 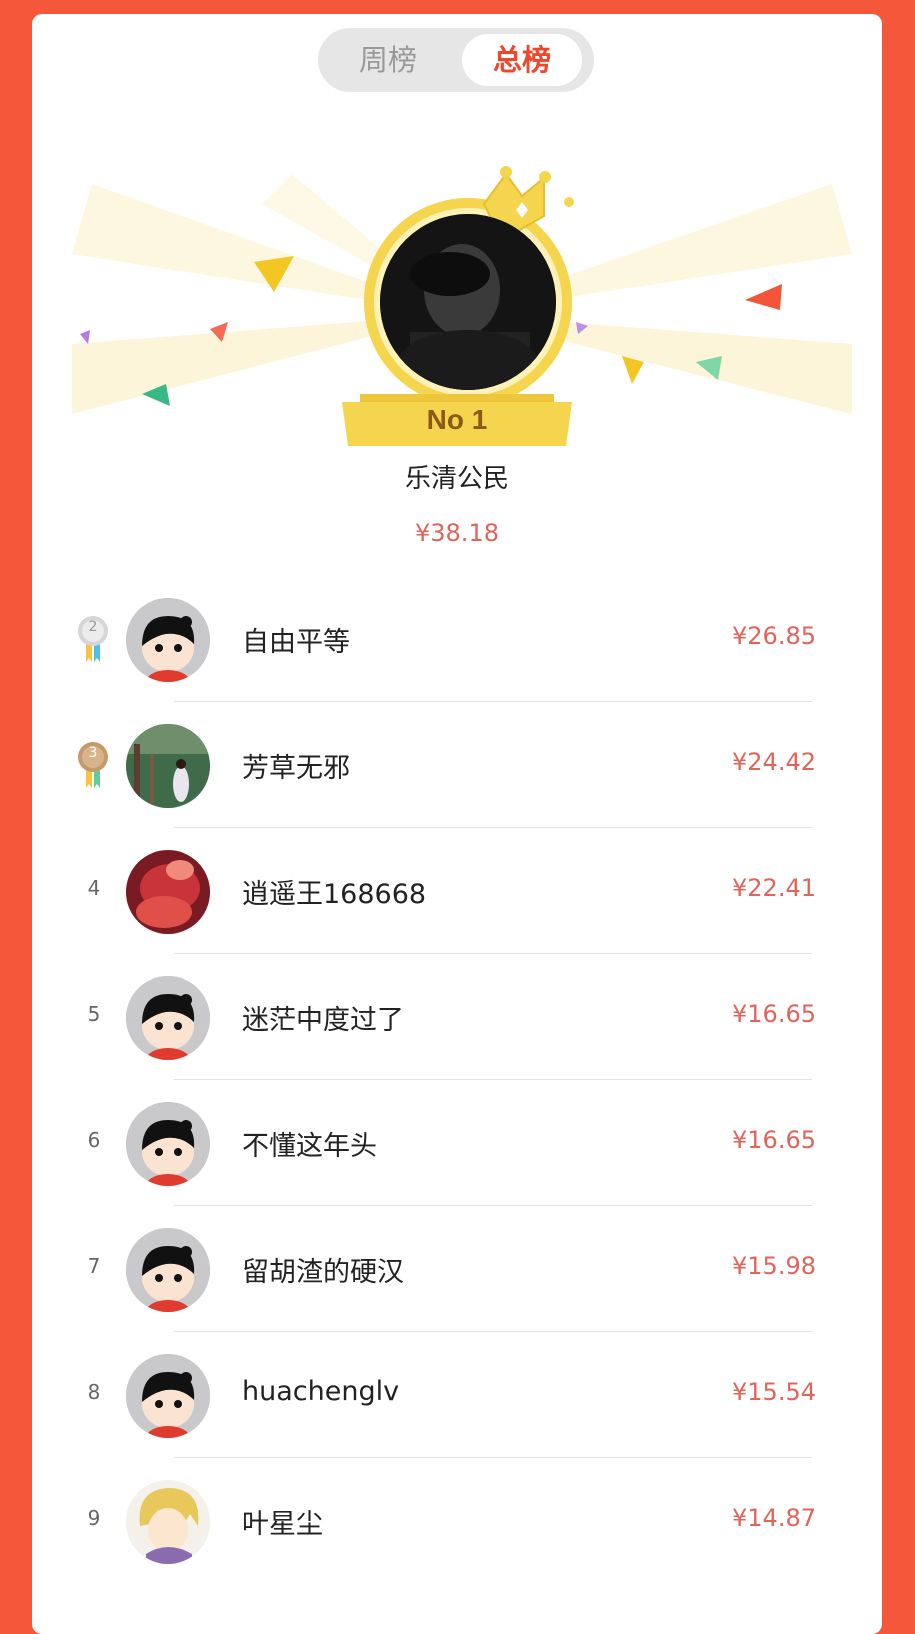 I want to click on silver-medal-icon: 2, so click(x=93, y=639).